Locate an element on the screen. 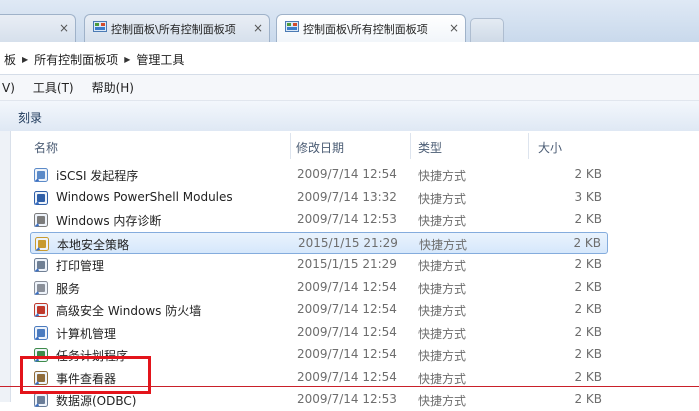 This screenshot has height=411, width=699. iscsi-icon is located at coordinates (41, 175).